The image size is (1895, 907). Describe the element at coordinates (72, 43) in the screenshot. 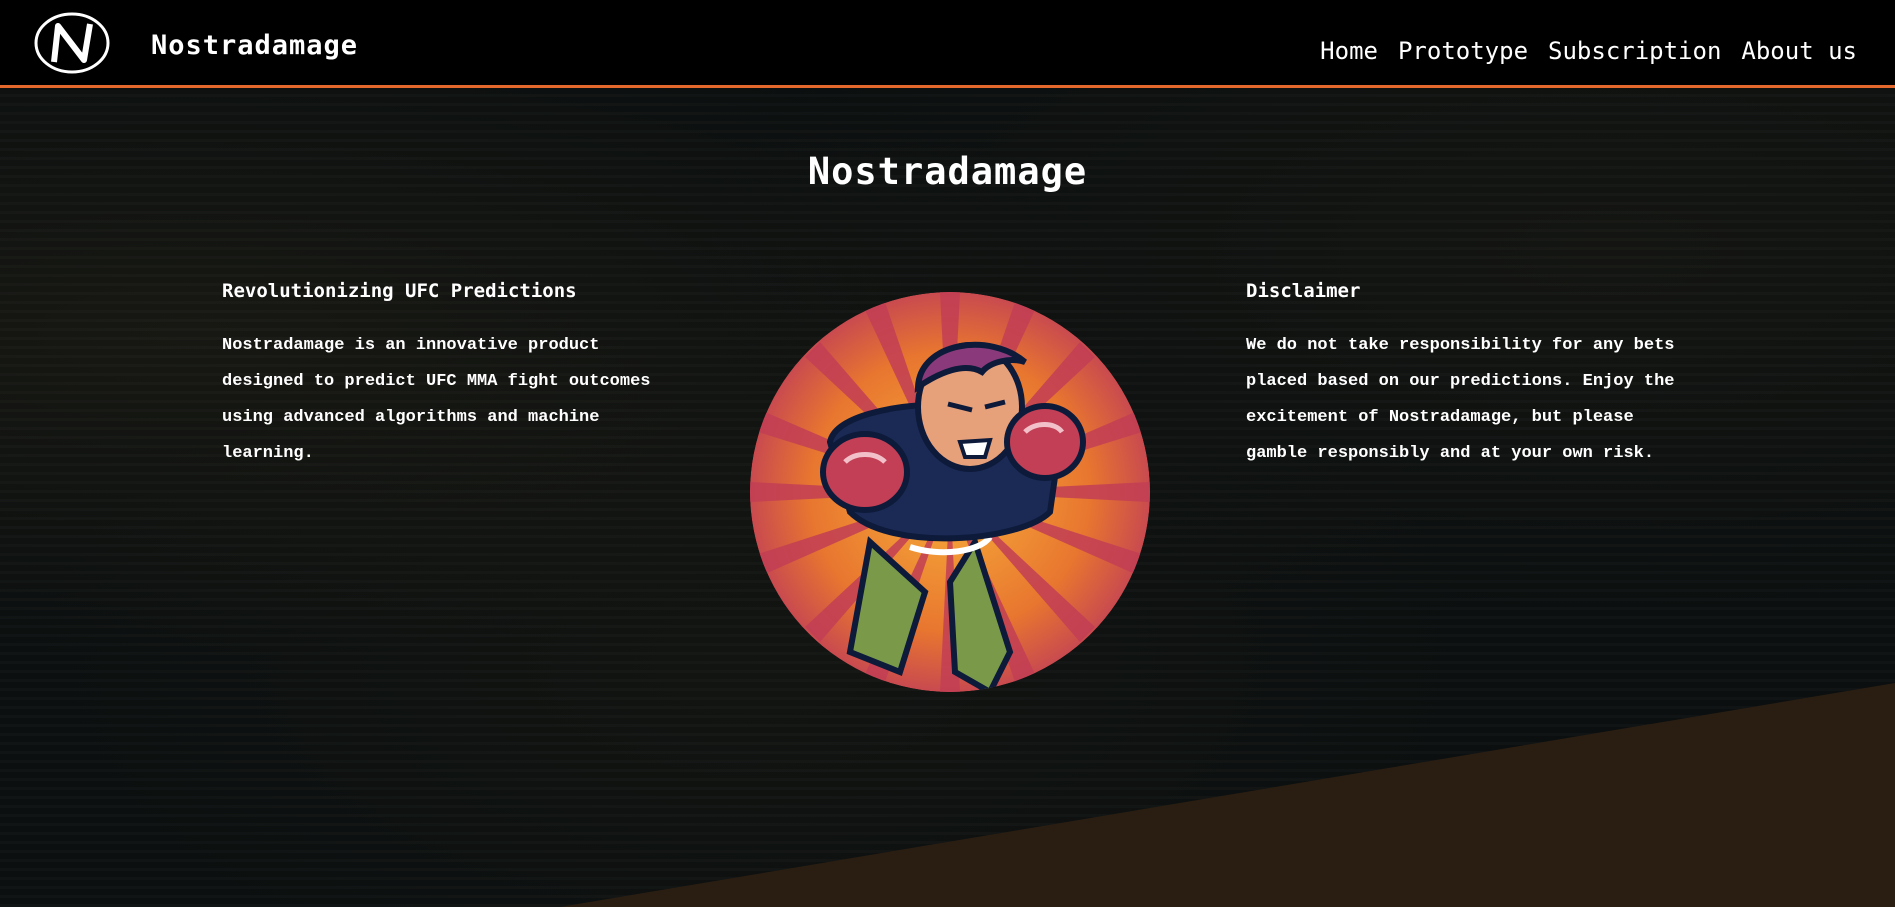

I see `n-monogram-logo-icon` at that location.